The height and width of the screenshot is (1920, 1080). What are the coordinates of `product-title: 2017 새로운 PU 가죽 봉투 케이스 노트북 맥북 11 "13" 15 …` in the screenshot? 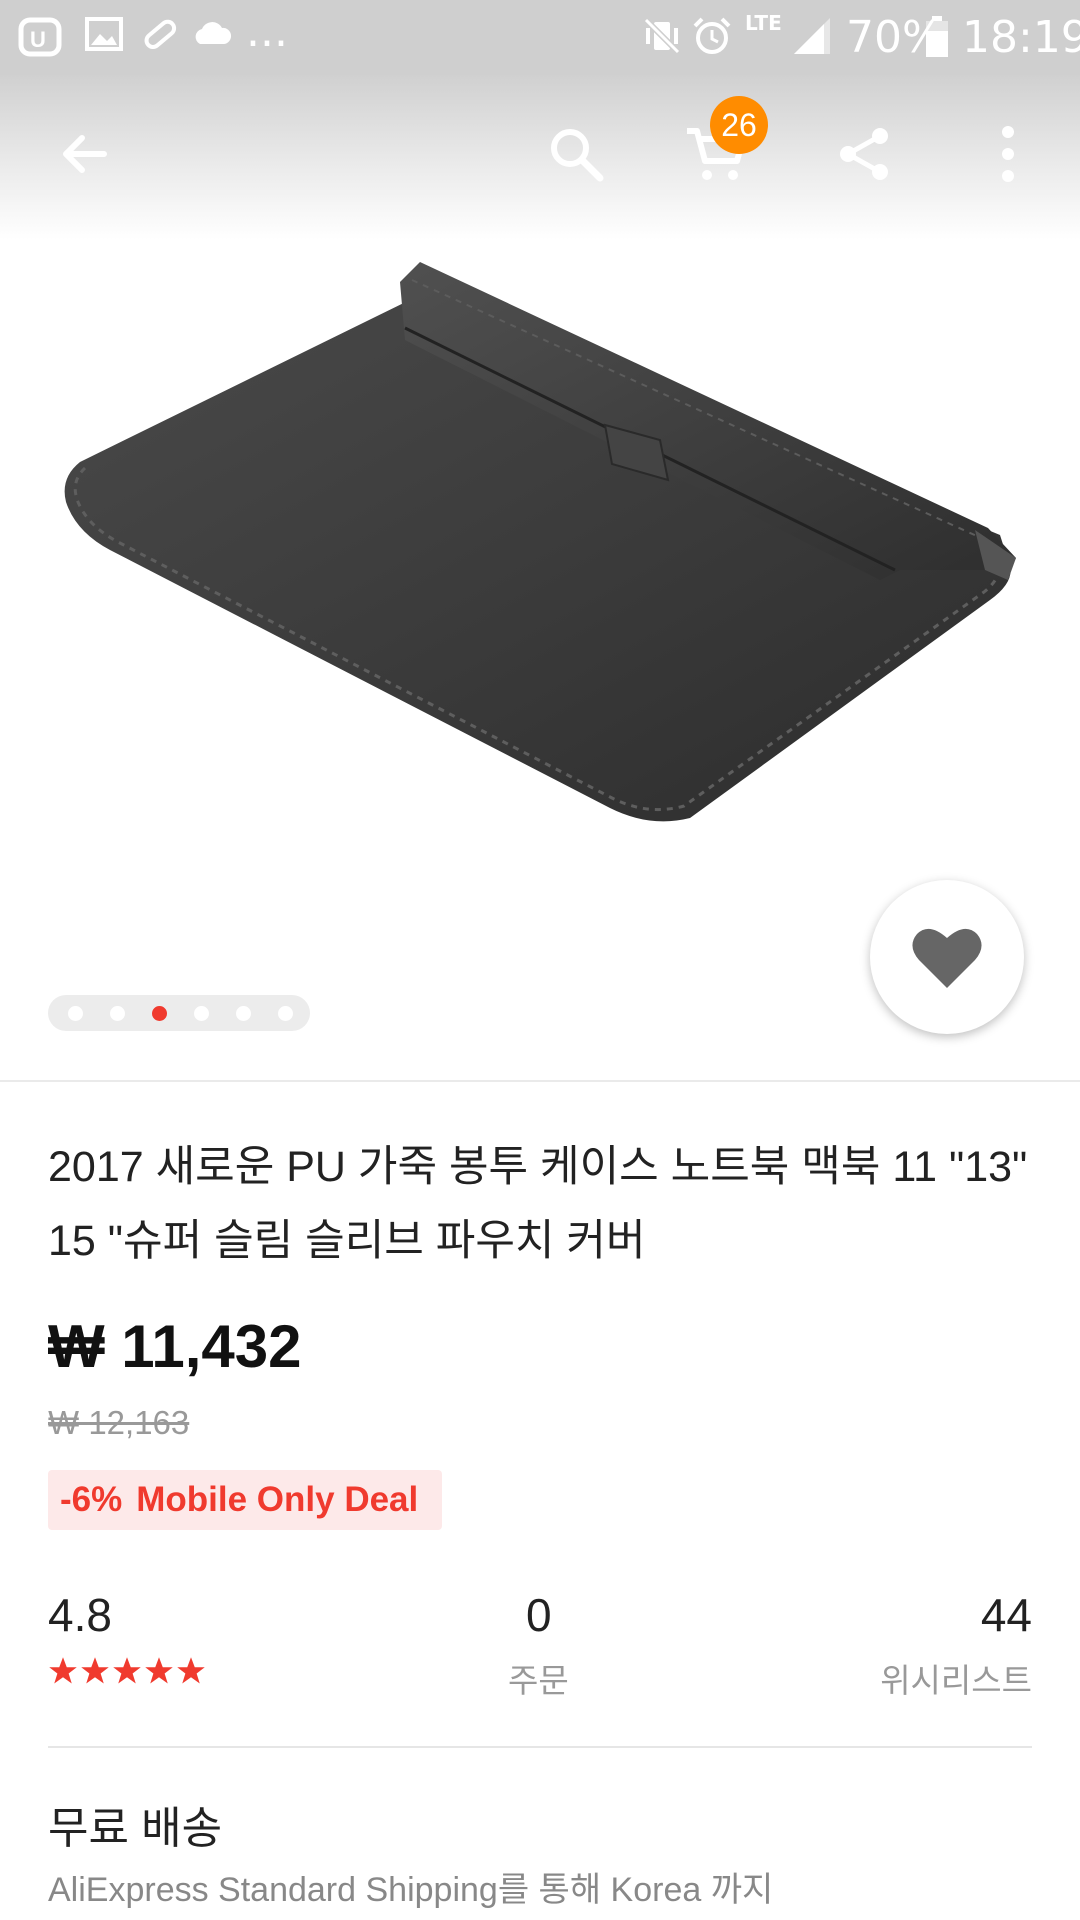 It's located at (538, 1204).